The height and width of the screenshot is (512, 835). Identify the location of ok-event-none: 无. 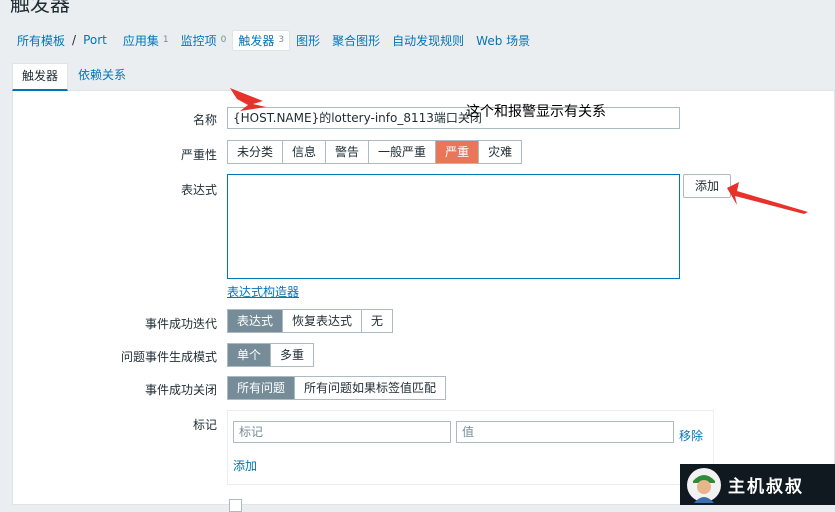
(377, 321).